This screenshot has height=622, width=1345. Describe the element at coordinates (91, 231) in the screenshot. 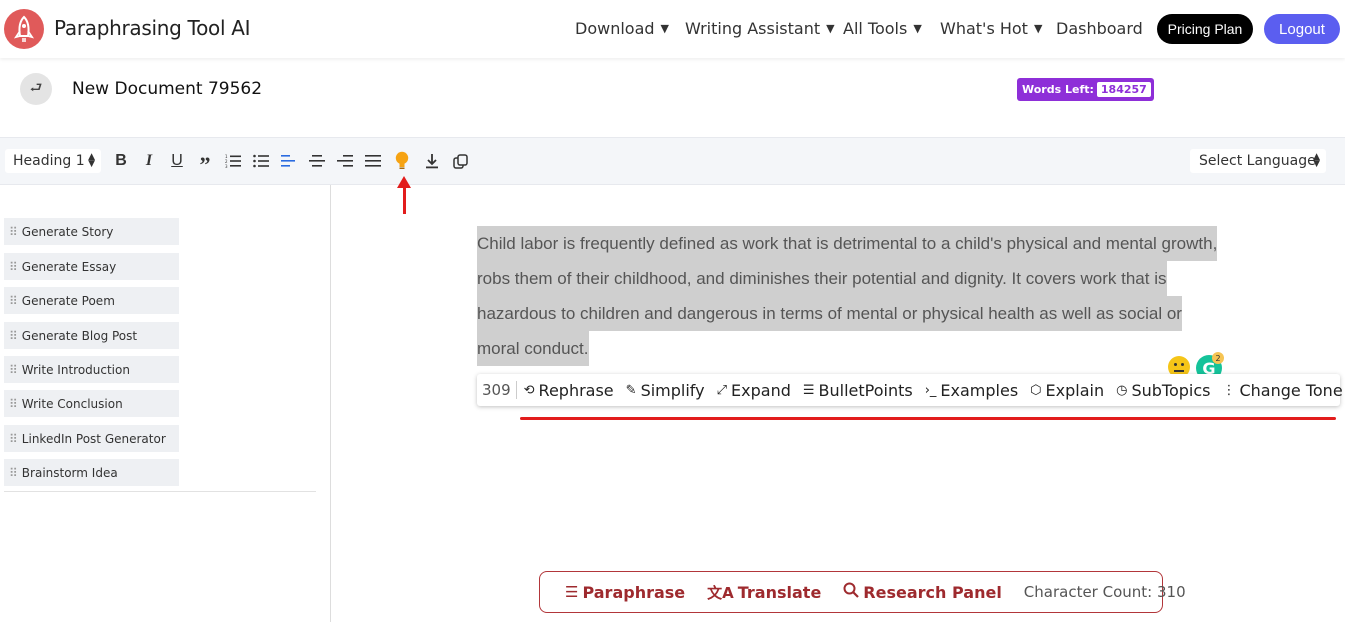

I see `sidebar-item-generate-story: ⠿ Generate Story` at that location.